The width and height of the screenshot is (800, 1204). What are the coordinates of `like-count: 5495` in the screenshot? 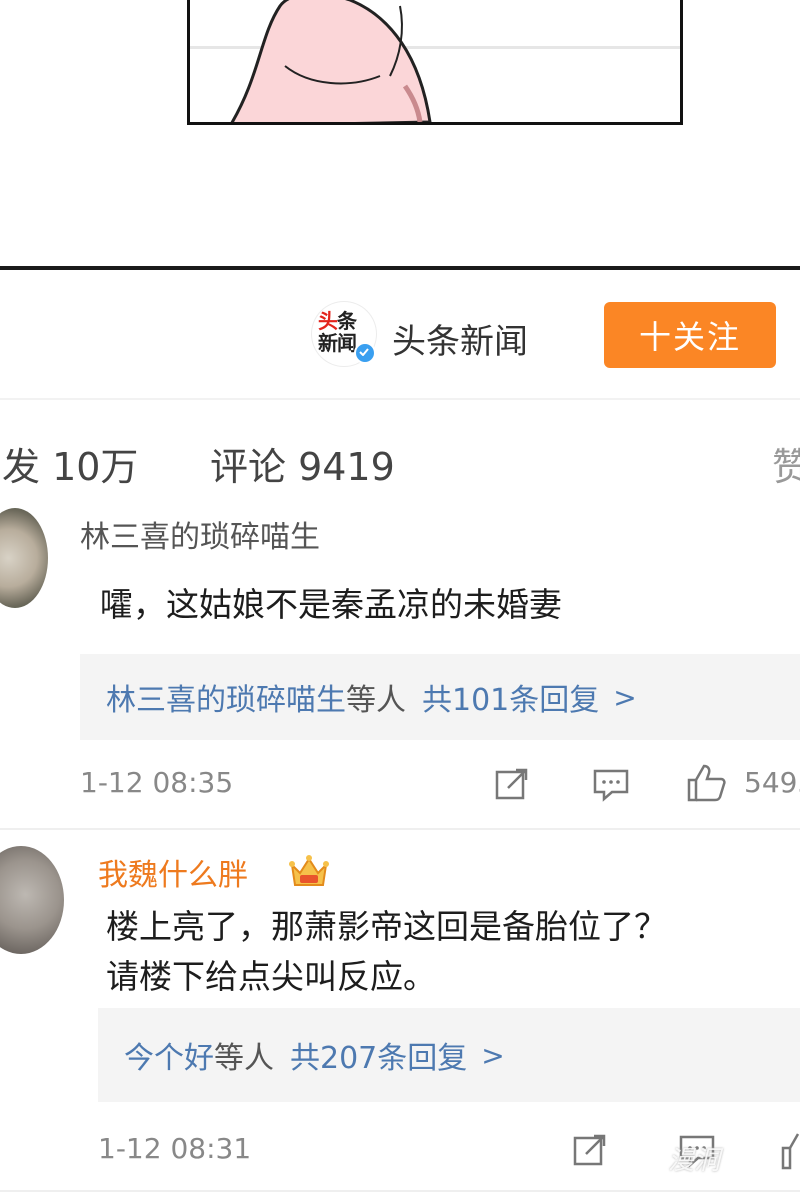 It's located at (772, 782).